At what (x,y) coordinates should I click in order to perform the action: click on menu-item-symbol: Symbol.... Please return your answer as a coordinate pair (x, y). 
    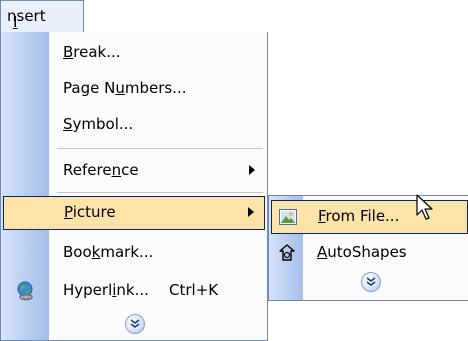
    Looking at the image, I should click on (134, 125).